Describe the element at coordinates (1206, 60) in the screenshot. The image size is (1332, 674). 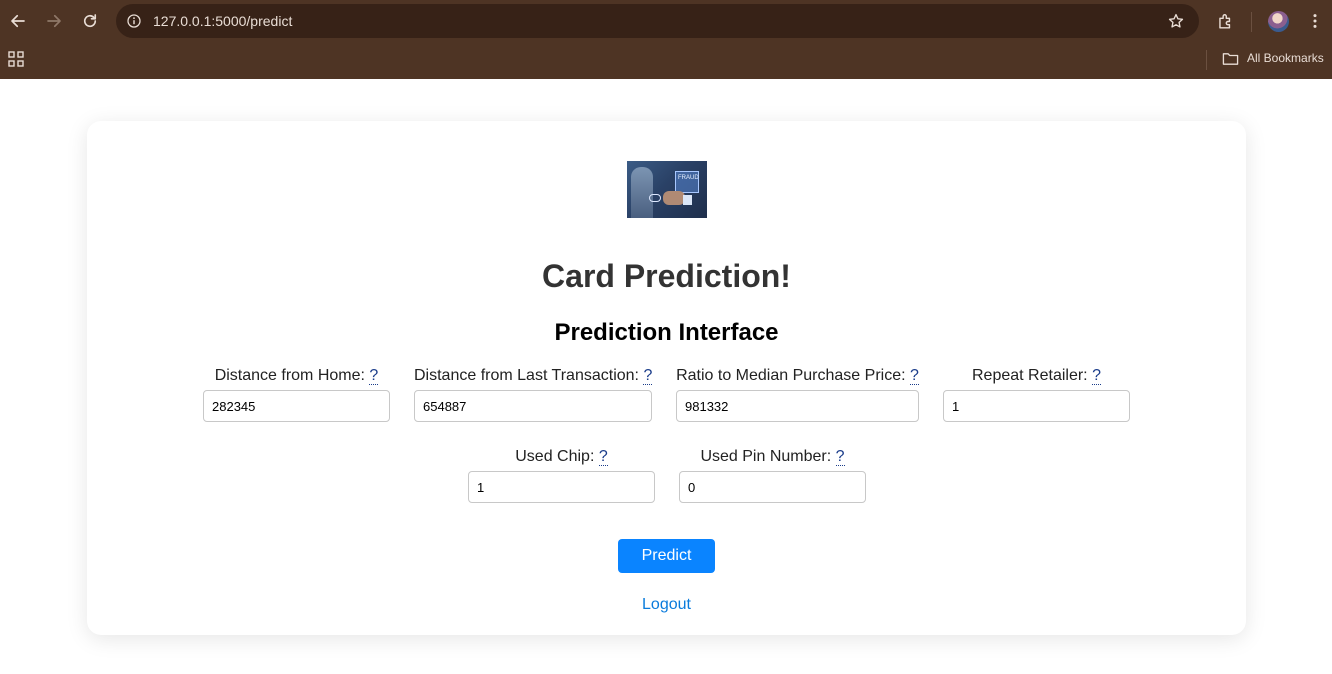
I see `bookmarks-divider` at that location.